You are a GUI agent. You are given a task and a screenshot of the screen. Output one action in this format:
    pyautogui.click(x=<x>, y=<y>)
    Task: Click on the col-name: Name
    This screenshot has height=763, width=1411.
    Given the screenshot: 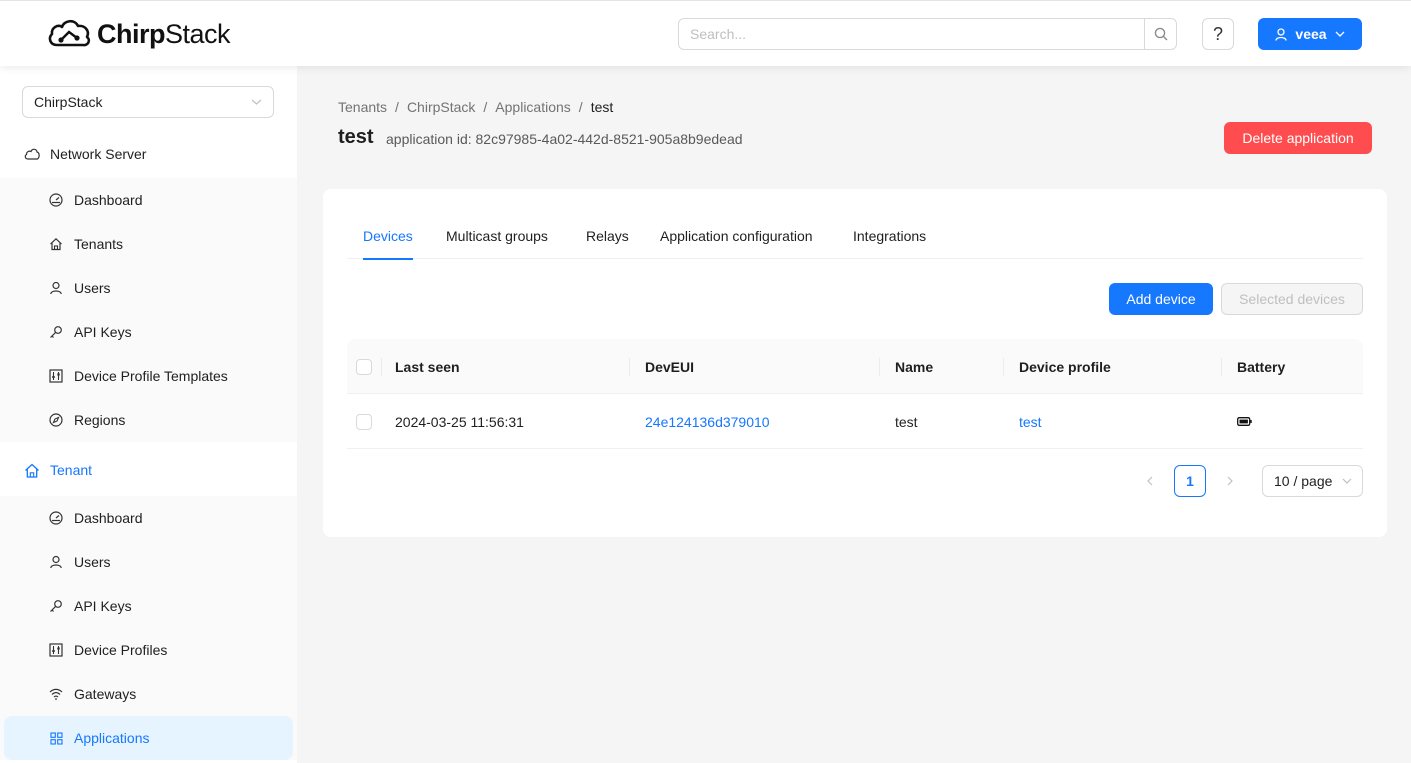 What is the action you would take?
    pyautogui.click(x=941, y=366)
    